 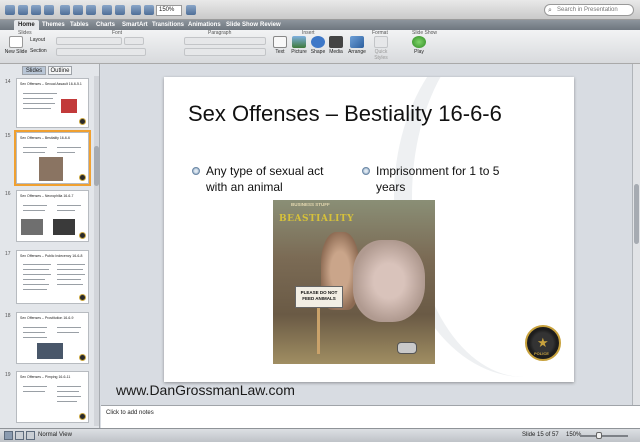 I want to click on quick-styles-button: Quick Styles, so click(x=381, y=48).